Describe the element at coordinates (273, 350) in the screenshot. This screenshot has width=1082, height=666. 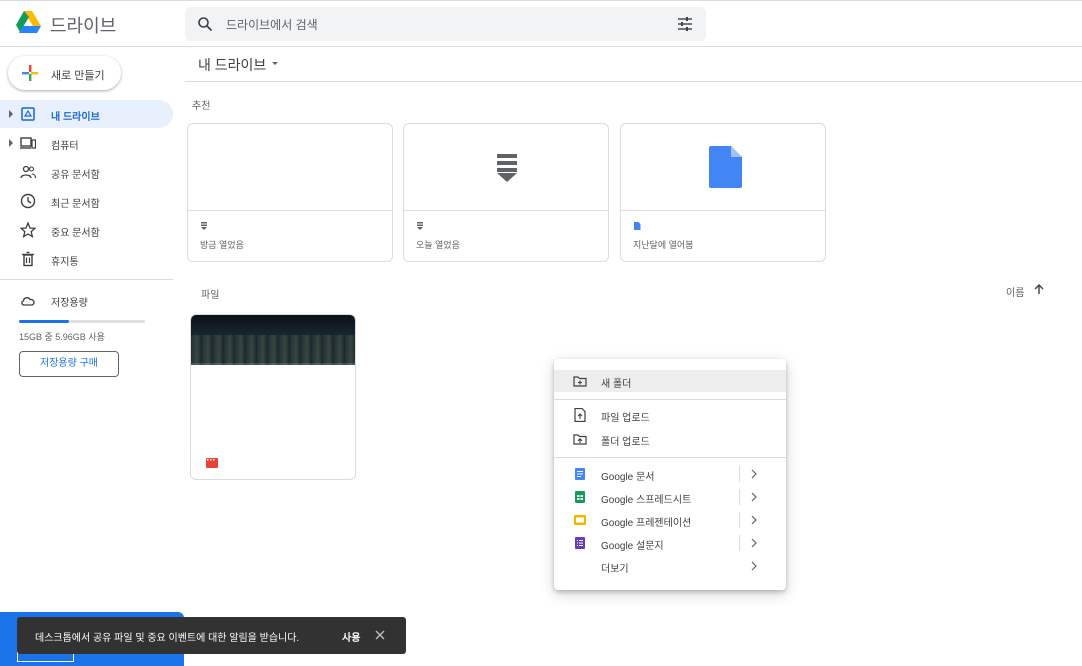
I see `video-frame-detail` at that location.